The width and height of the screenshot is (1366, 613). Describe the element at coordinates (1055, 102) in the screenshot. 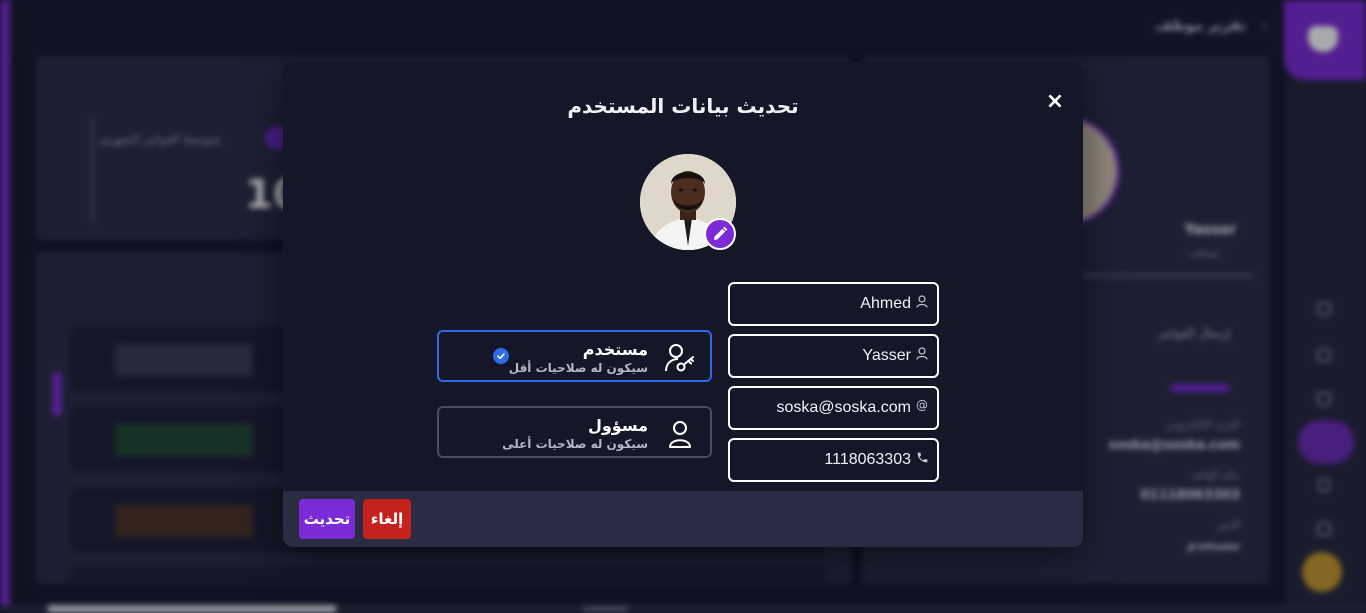

I see `close-icon: ×` at that location.